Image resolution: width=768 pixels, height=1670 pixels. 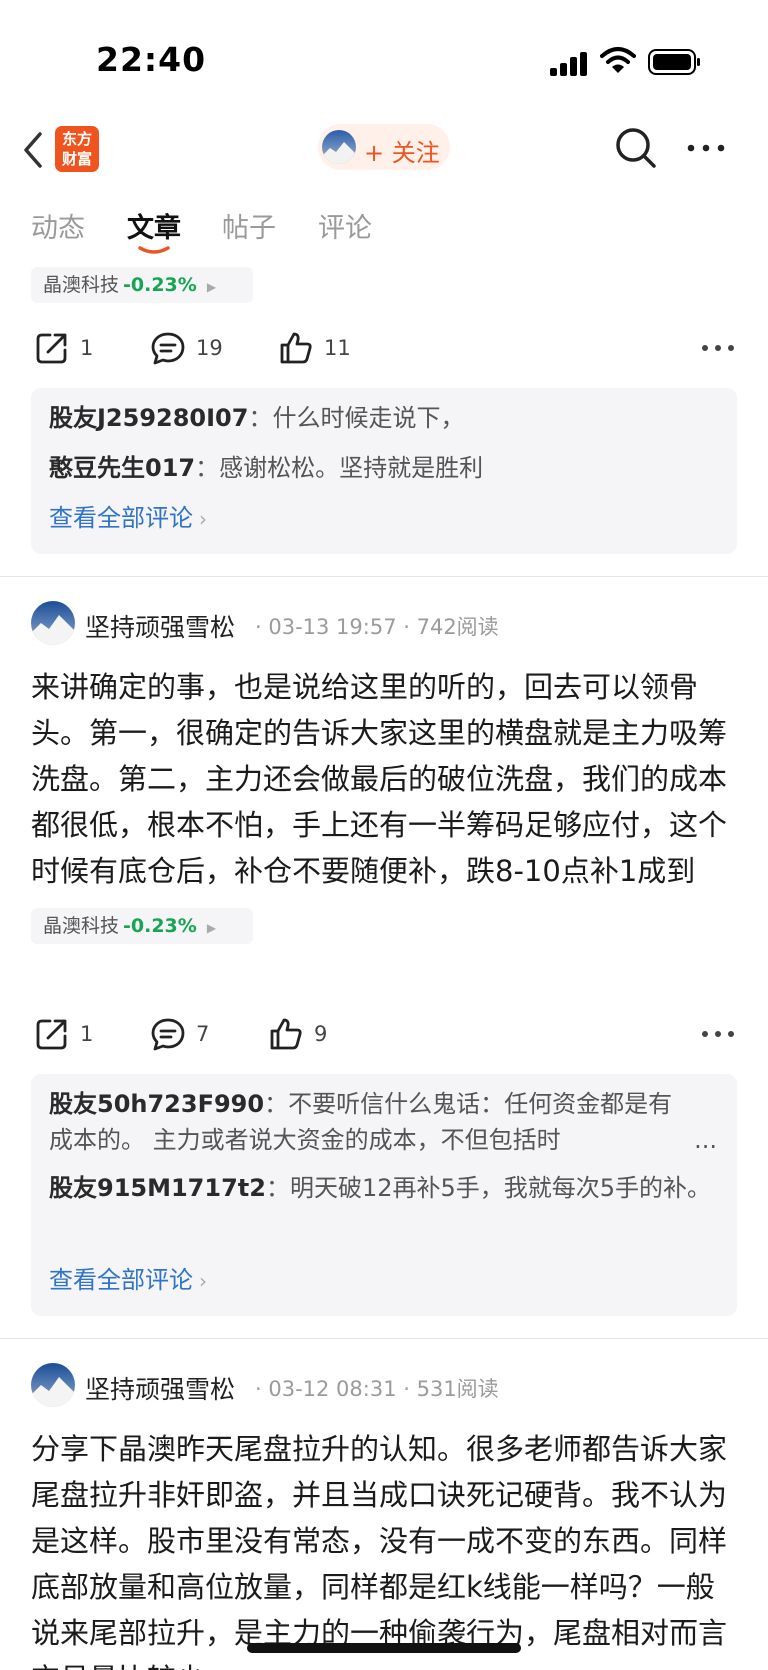 I want to click on back-icon, so click(x=34, y=150).